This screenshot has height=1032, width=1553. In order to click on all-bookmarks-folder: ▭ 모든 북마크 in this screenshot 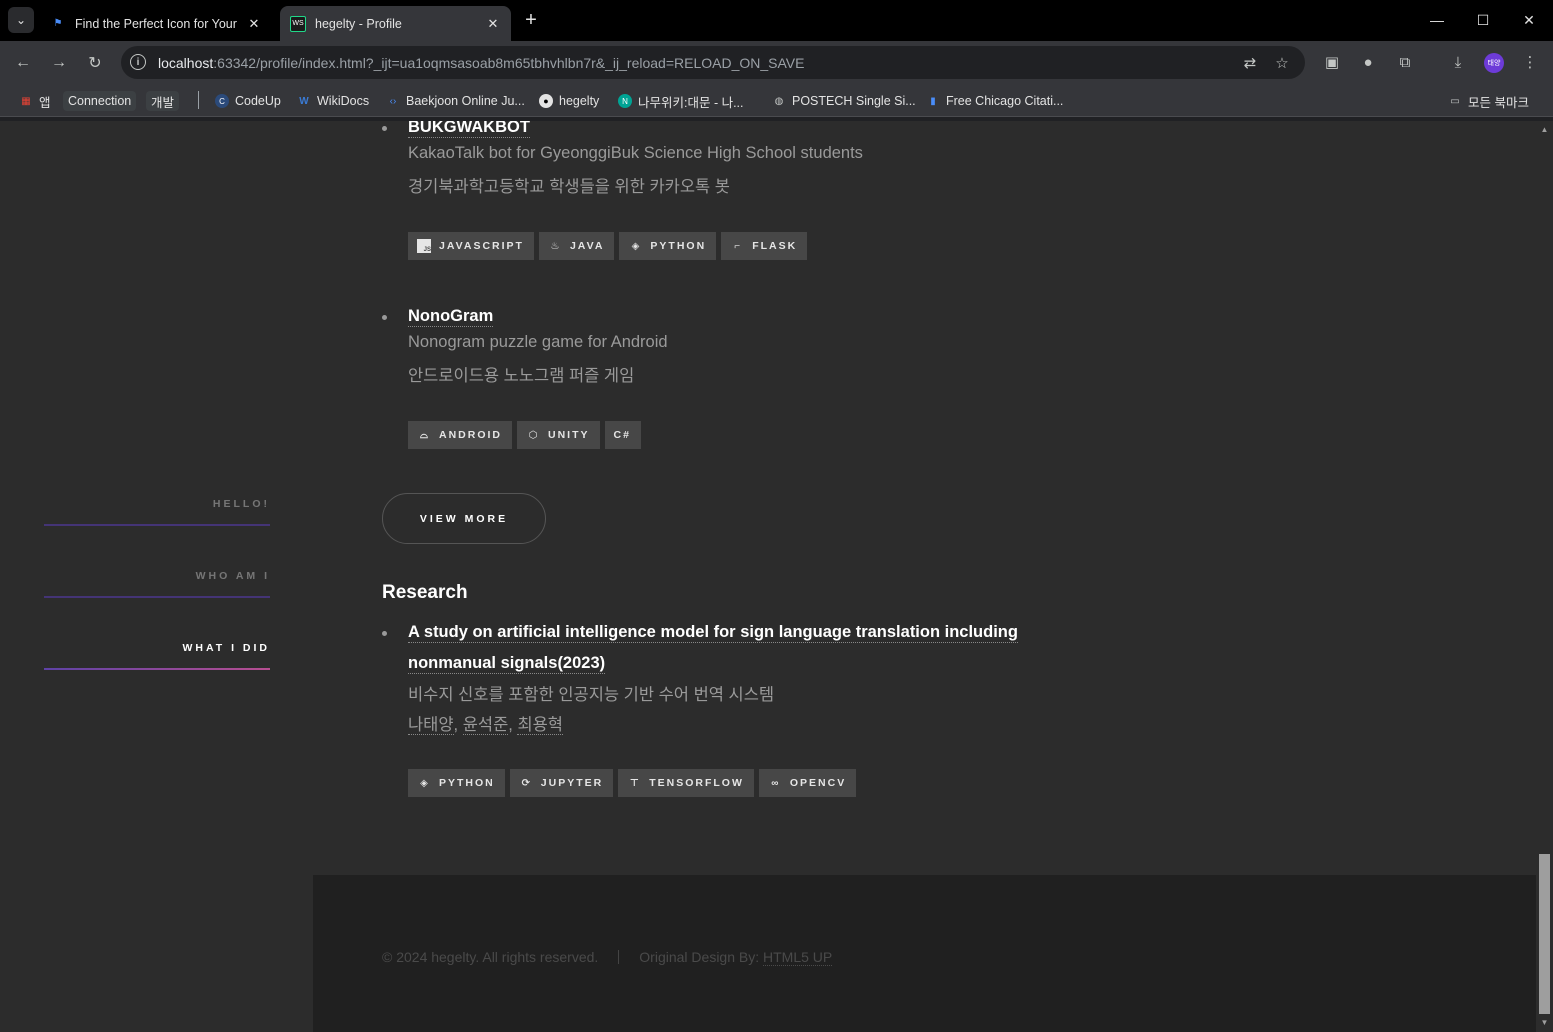, I will do `click(1488, 101)`.